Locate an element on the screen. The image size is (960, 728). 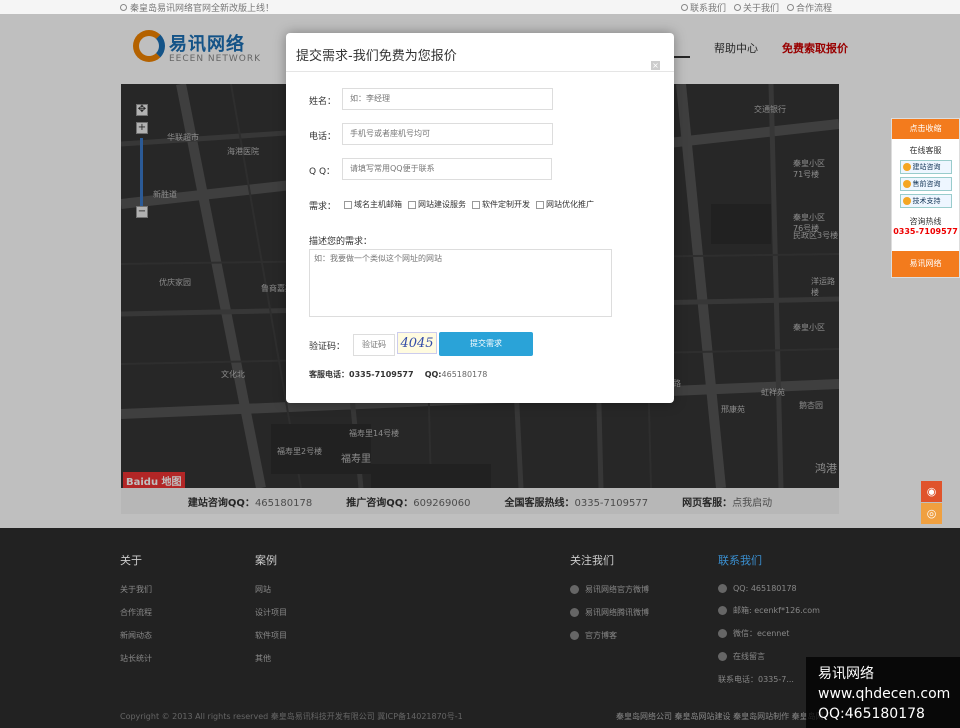
button-label: 建站咨询 is located at coordinates (926, 167).